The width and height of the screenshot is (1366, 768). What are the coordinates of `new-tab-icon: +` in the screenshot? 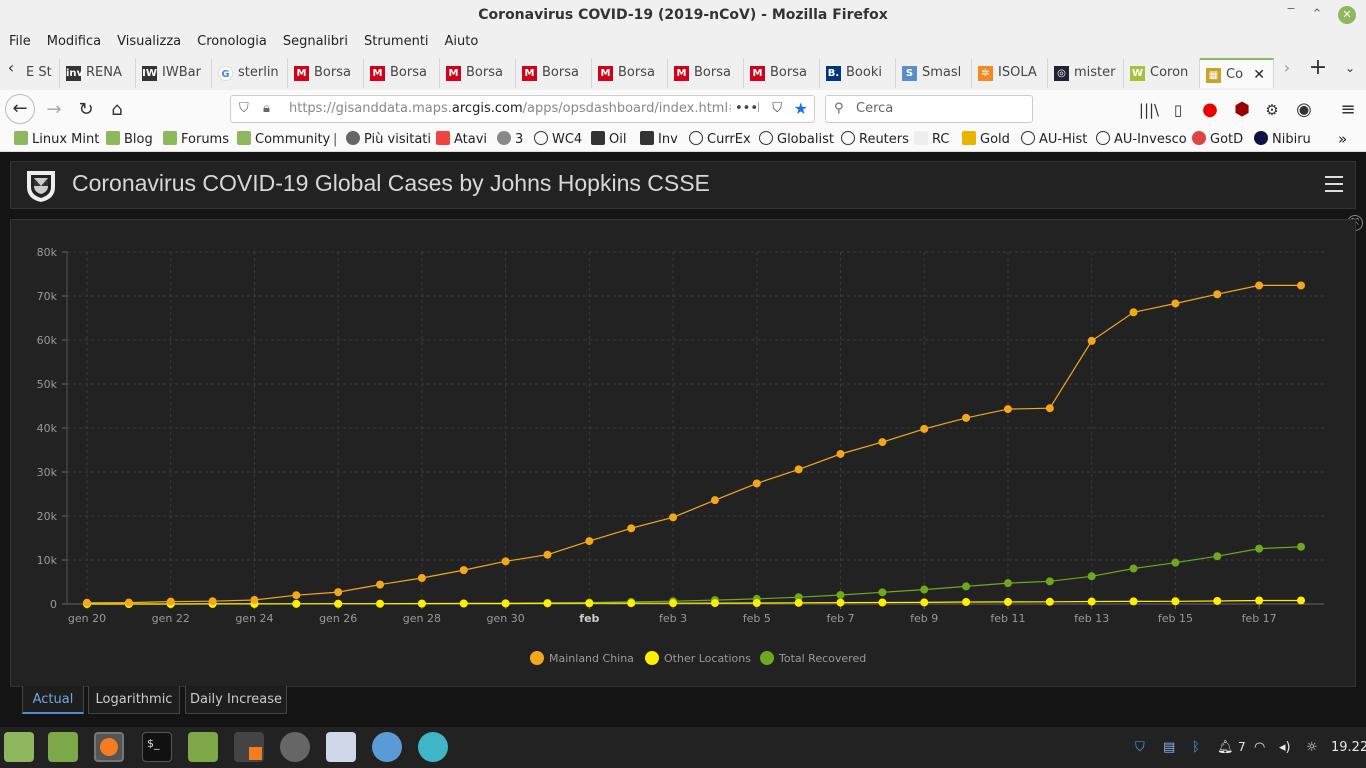 It's located at (1318, 68).